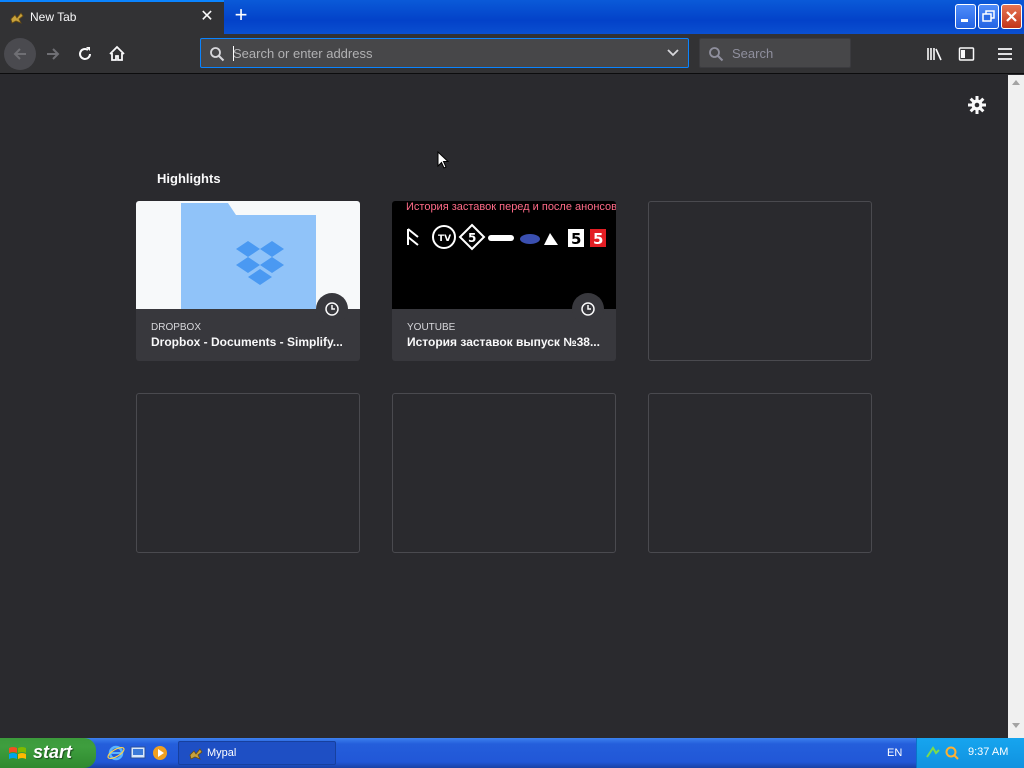 Image resolution: width=1024 pixels, height=768 pixels. What do you see at coordinates (894, 753) in the screenshot?
I see `language-indicator: EN` at bounding box center [894, 753].